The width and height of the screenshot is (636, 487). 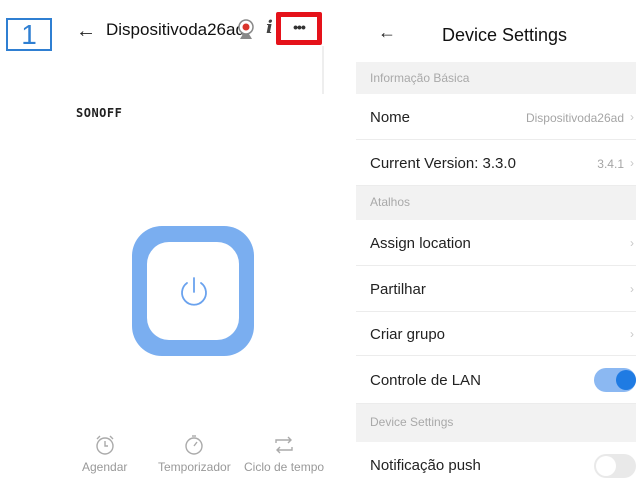 What do you see at coordinates (496, 117) in the screenshot?
I see `row-name: Nome Dispositivoda26ad ›` at bounding box center [496, 117].